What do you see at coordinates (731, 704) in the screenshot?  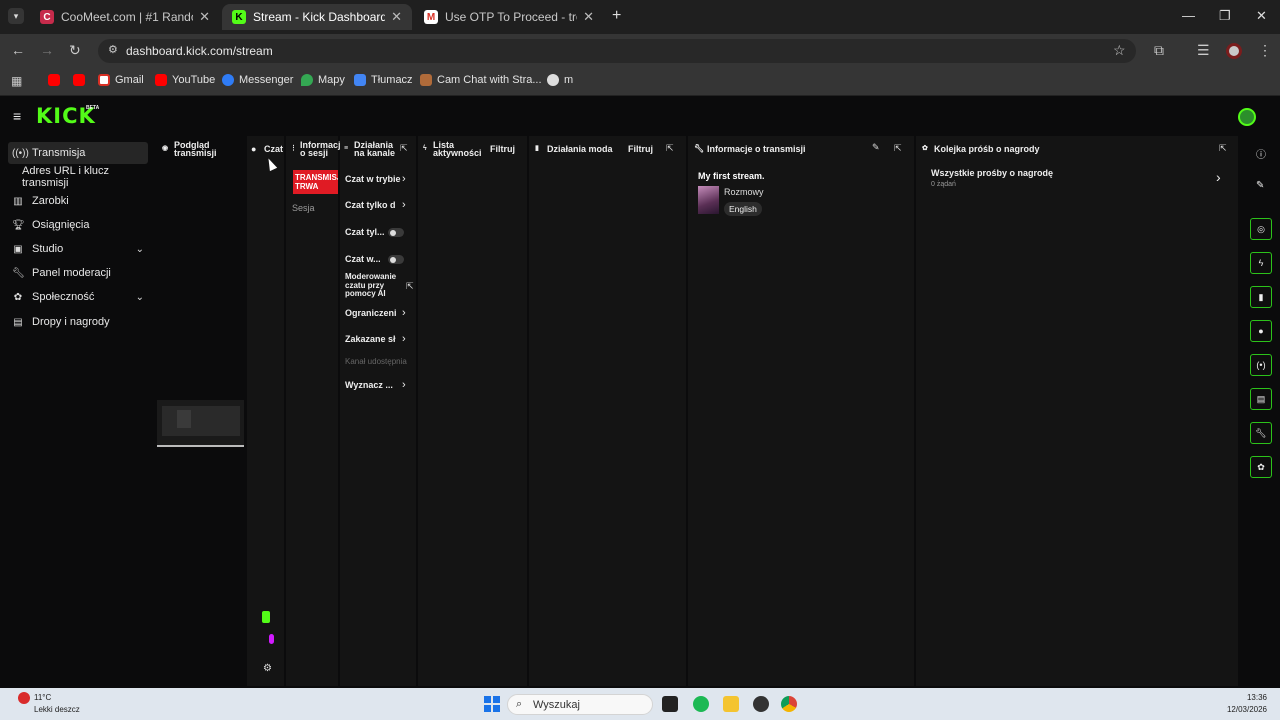 I see `file-explorer-icon` at bounding box center [731, 704].